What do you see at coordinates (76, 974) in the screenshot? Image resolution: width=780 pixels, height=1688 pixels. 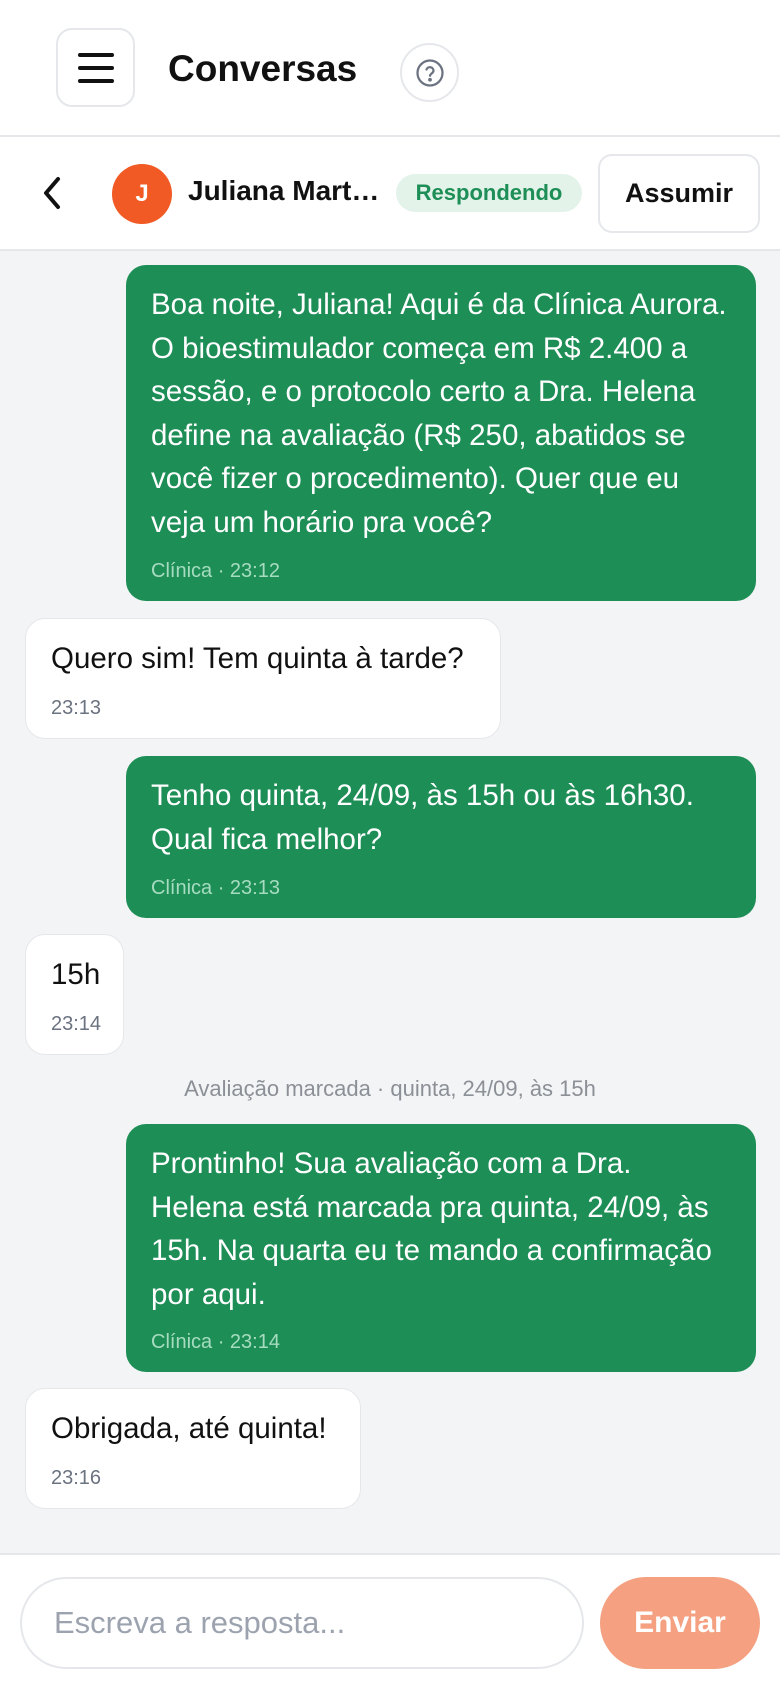 I see `message-text: 15h` at bounding box center [76, 974].